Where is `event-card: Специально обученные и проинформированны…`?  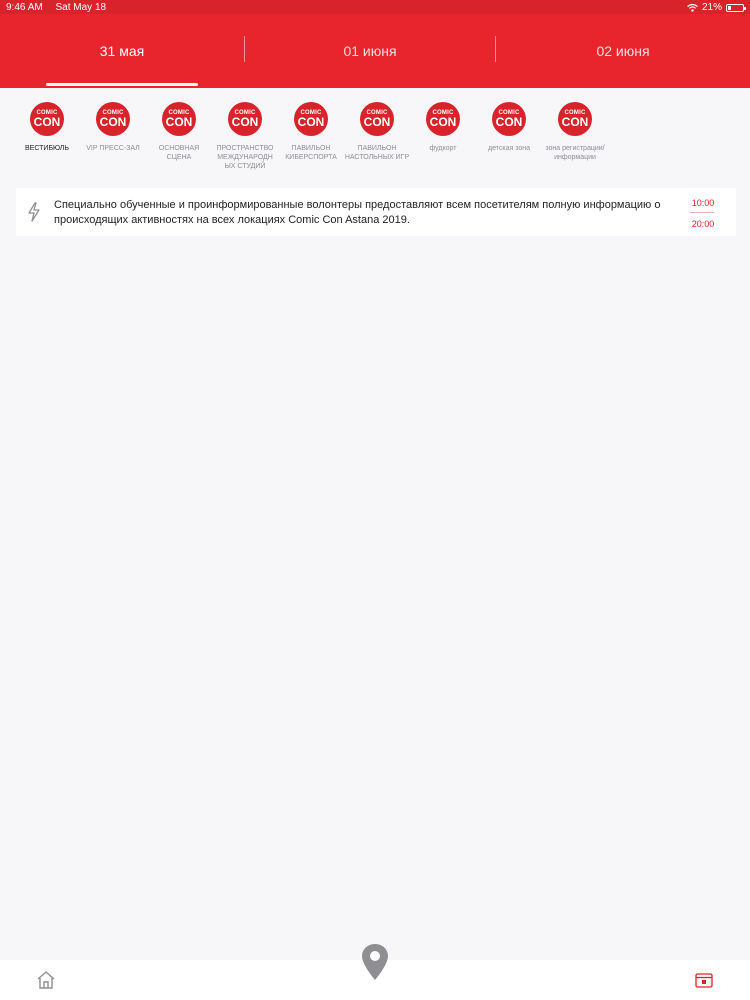
event-card: Специально обученные и проинформированны… is located at coordinates (376, 212).